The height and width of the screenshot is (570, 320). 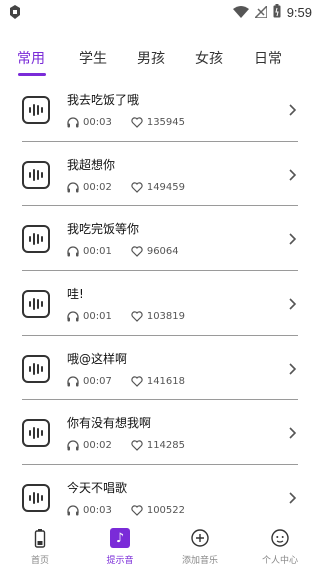 I want to click on nav-add-music: 添加音乐, so click(x=200, y=546).